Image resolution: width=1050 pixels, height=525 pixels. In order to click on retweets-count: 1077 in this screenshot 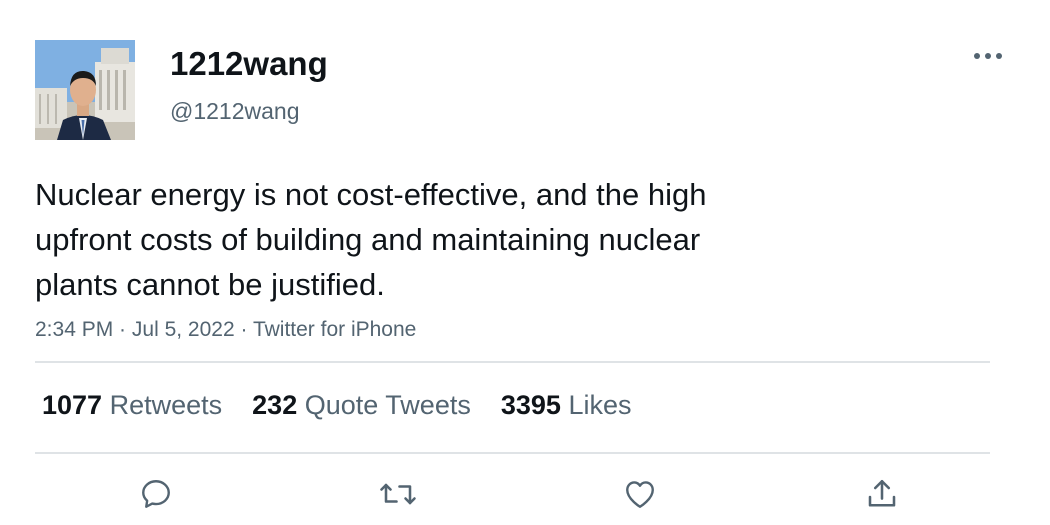, I will do `click(72, 405)`.